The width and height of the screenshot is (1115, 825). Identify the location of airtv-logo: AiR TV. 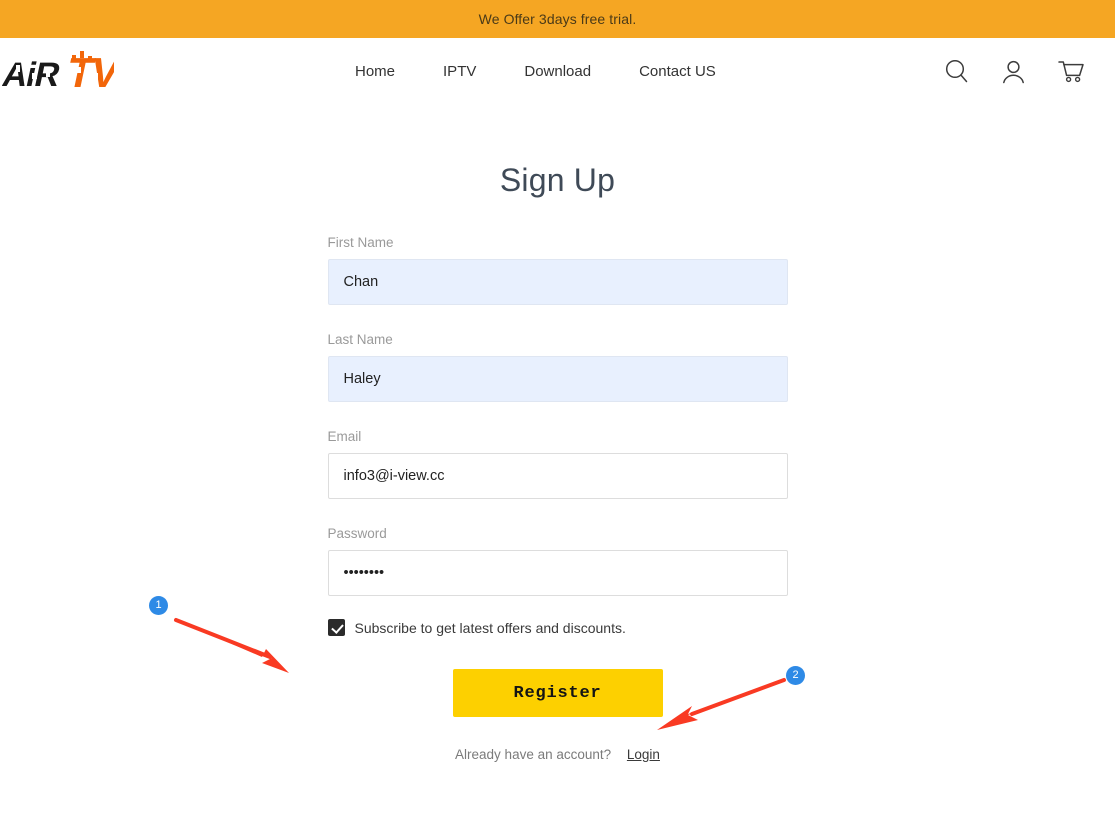
(59, 71).